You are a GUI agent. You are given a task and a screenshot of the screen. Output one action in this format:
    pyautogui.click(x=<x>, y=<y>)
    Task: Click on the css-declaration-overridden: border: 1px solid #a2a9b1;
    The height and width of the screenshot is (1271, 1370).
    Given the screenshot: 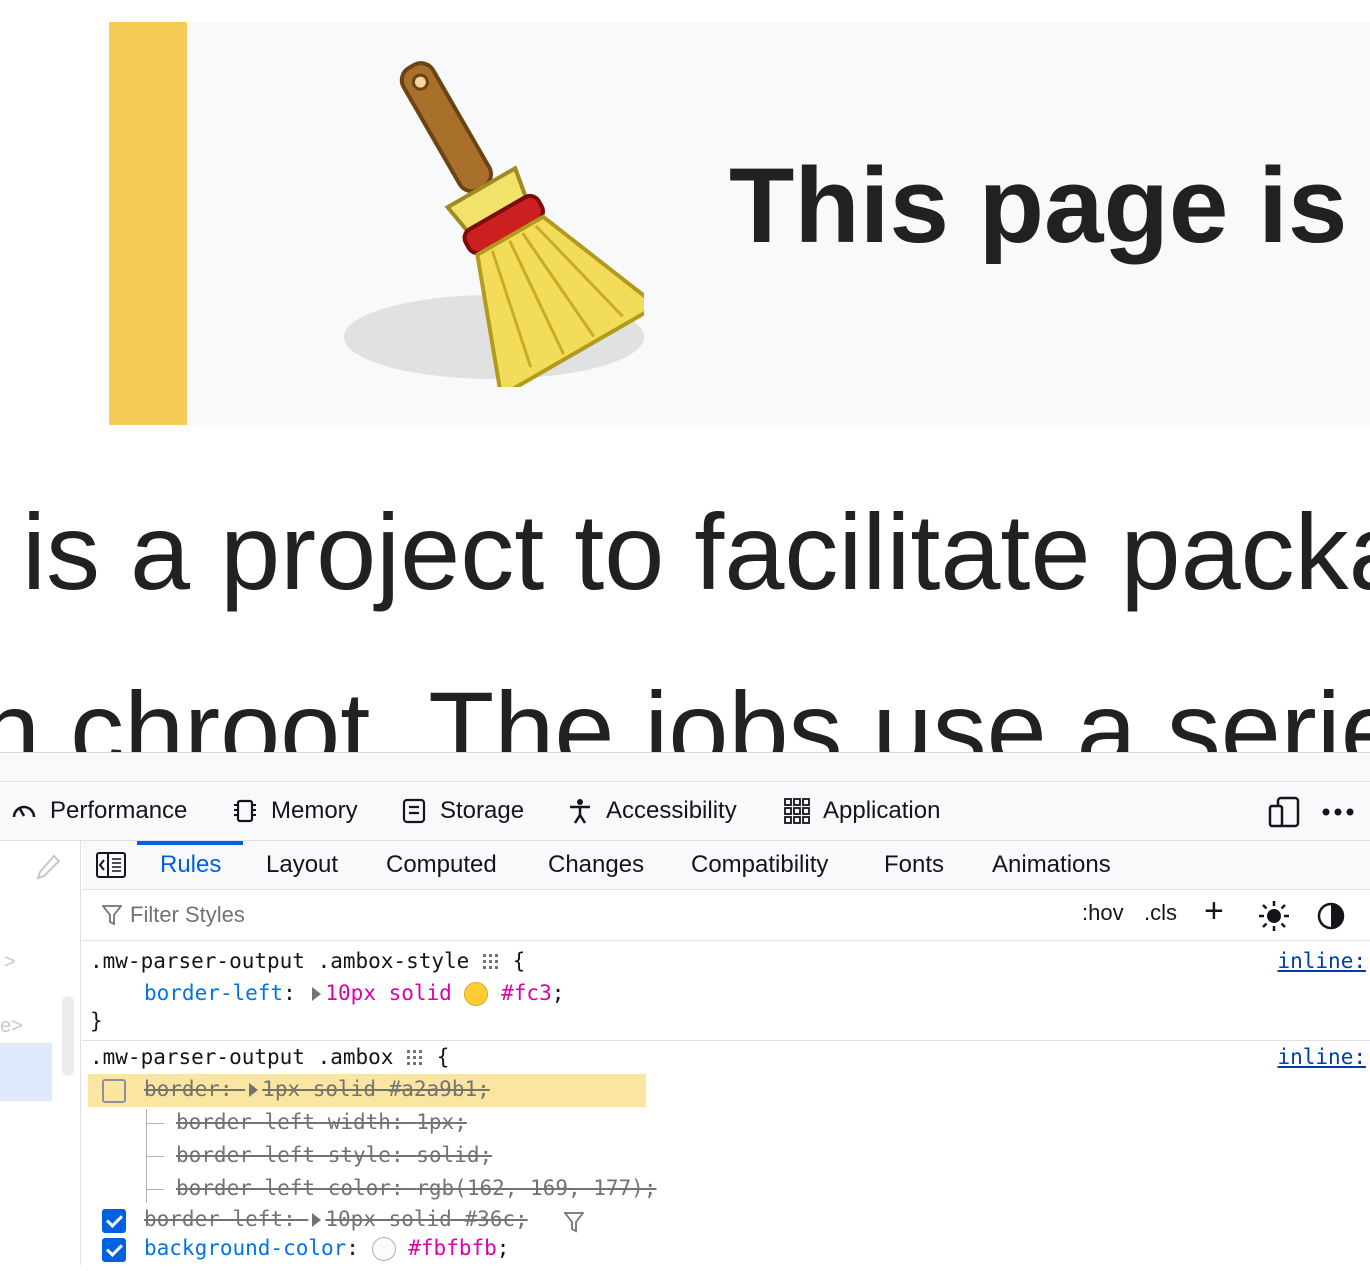 What is the action you would take?
    pyautogui.click(x=317, y=1089)
    